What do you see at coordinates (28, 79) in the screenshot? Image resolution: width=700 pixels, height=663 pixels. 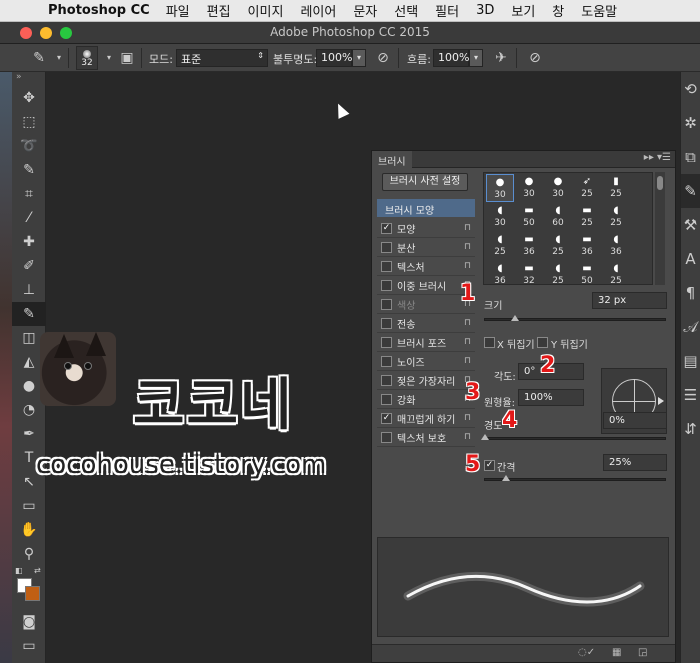 I see `panel-collapse-icon: »` at bounding box center [28, 79].